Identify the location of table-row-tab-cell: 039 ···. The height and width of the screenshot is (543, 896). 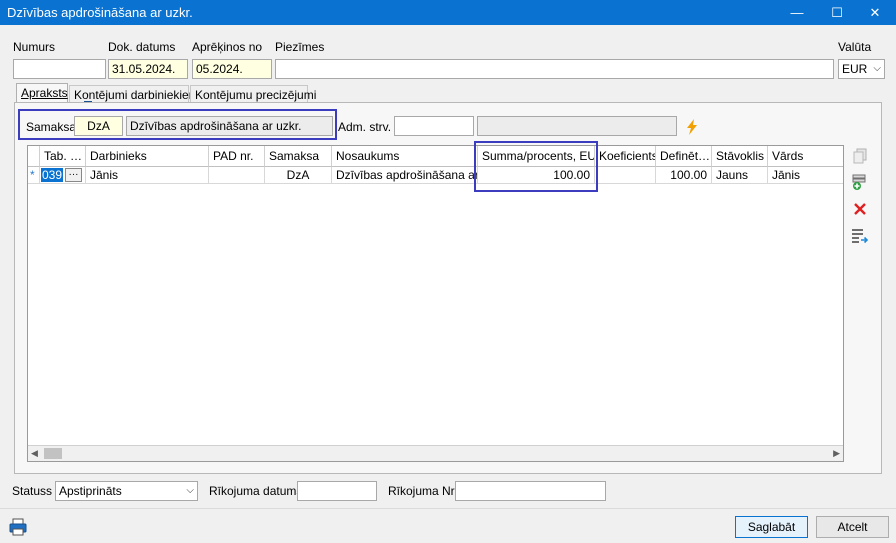
(63, 175).